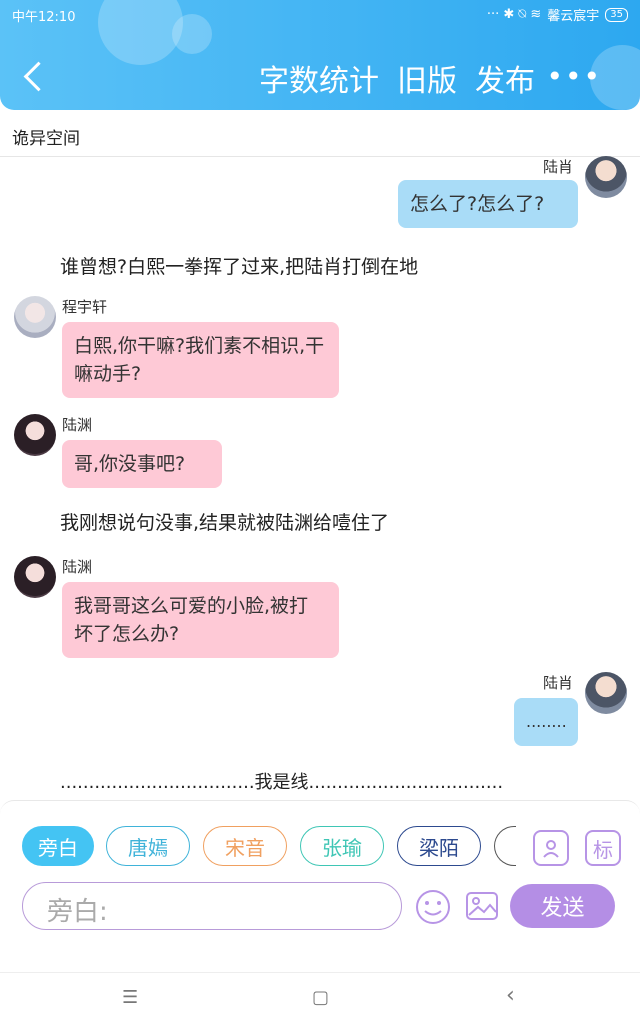  Describe the element at coordinates (35, 78) in the screenshot. I see `back-chevron-icon` at that location.